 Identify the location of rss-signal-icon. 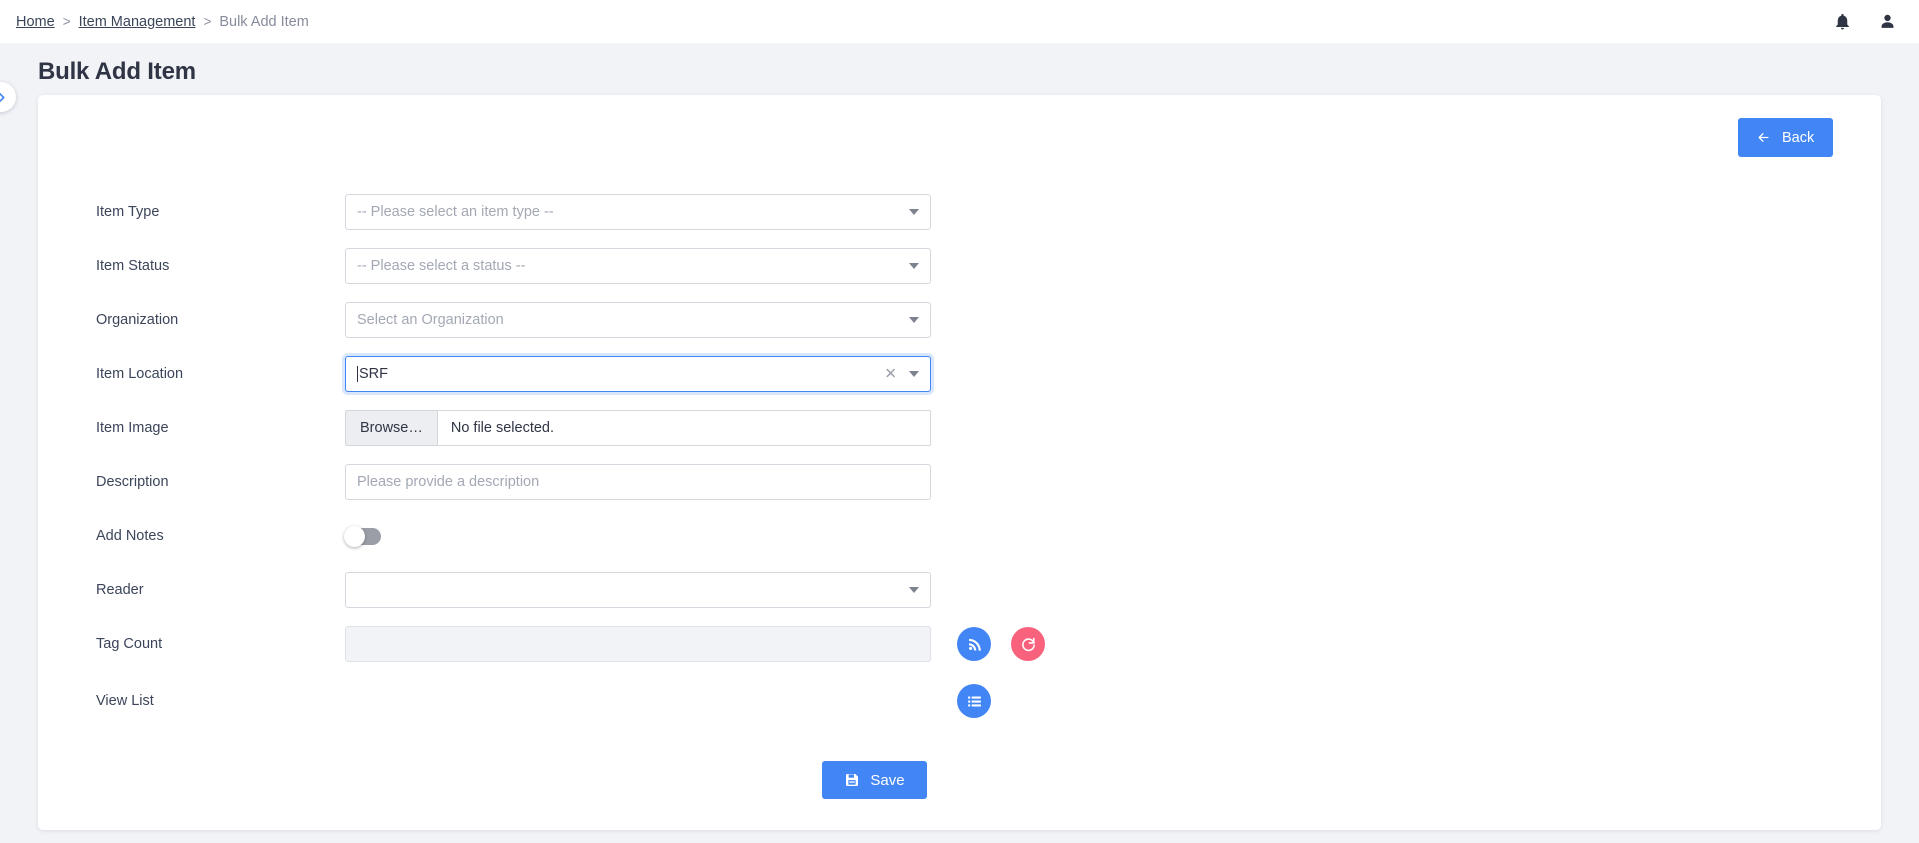
(974, 644).